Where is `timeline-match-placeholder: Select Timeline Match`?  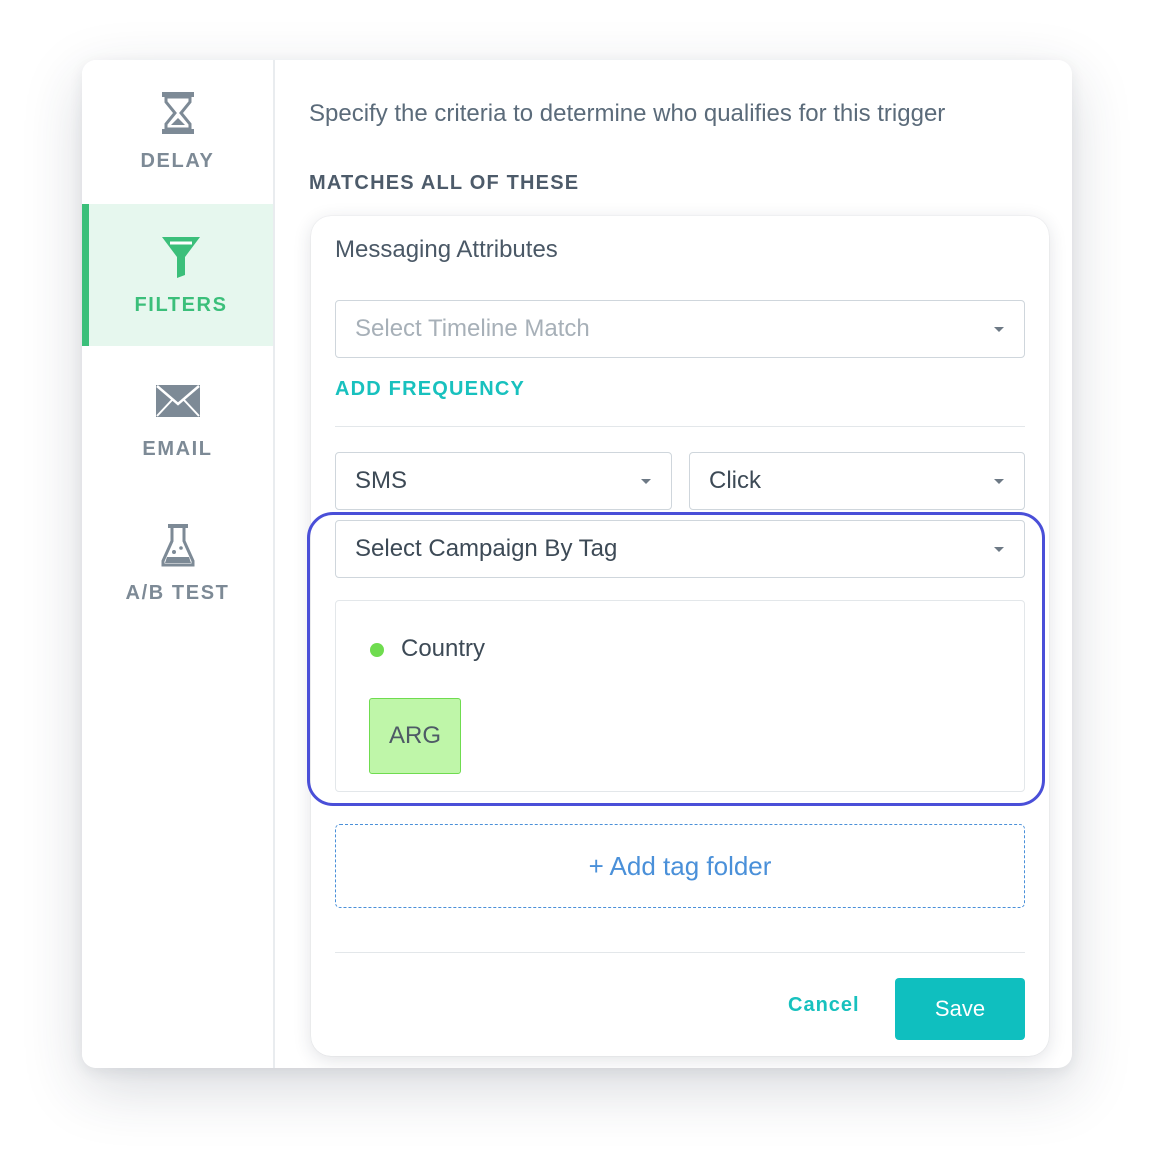 timeline-match-placeholder: Select Timeline Match is located at coordinates (472, 328).